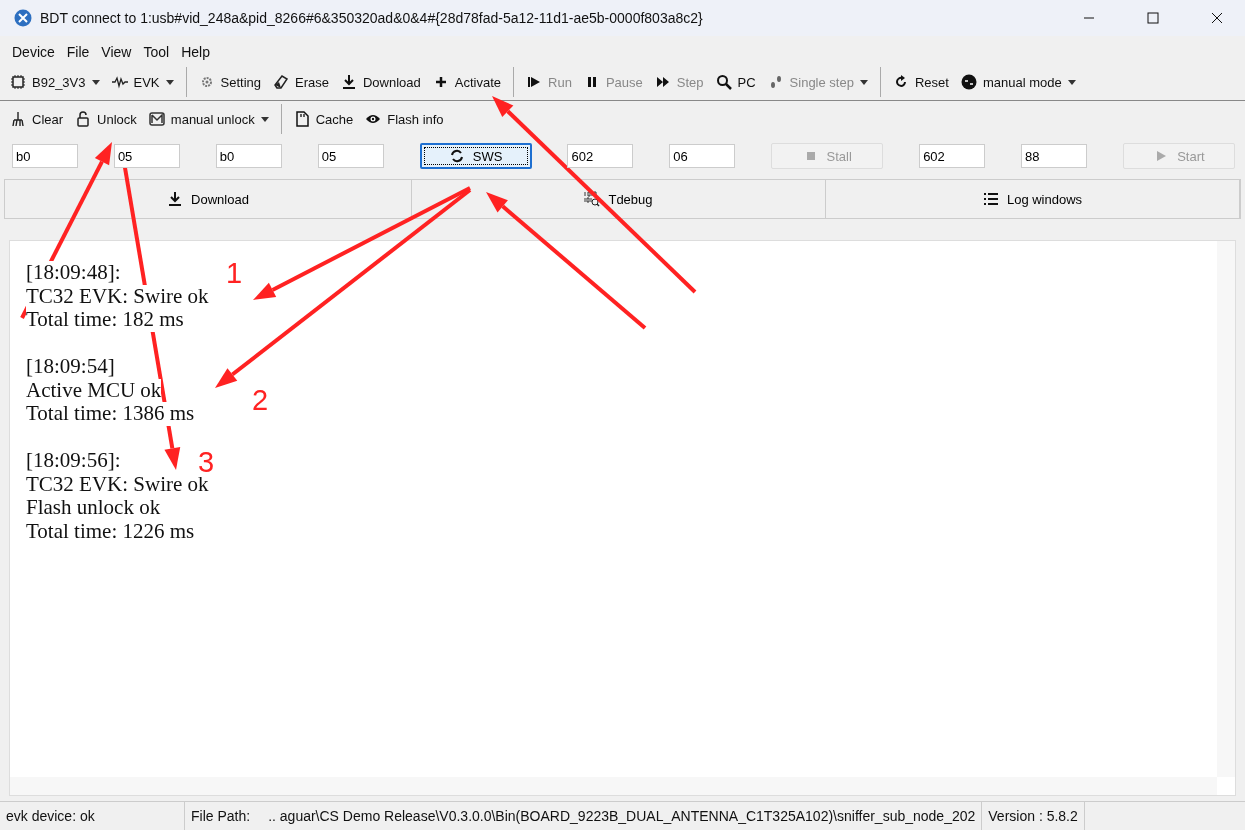  Describe the element at coordinates (1226, 509) in the screenshot. I see `vertical-scrollbar` at that location.